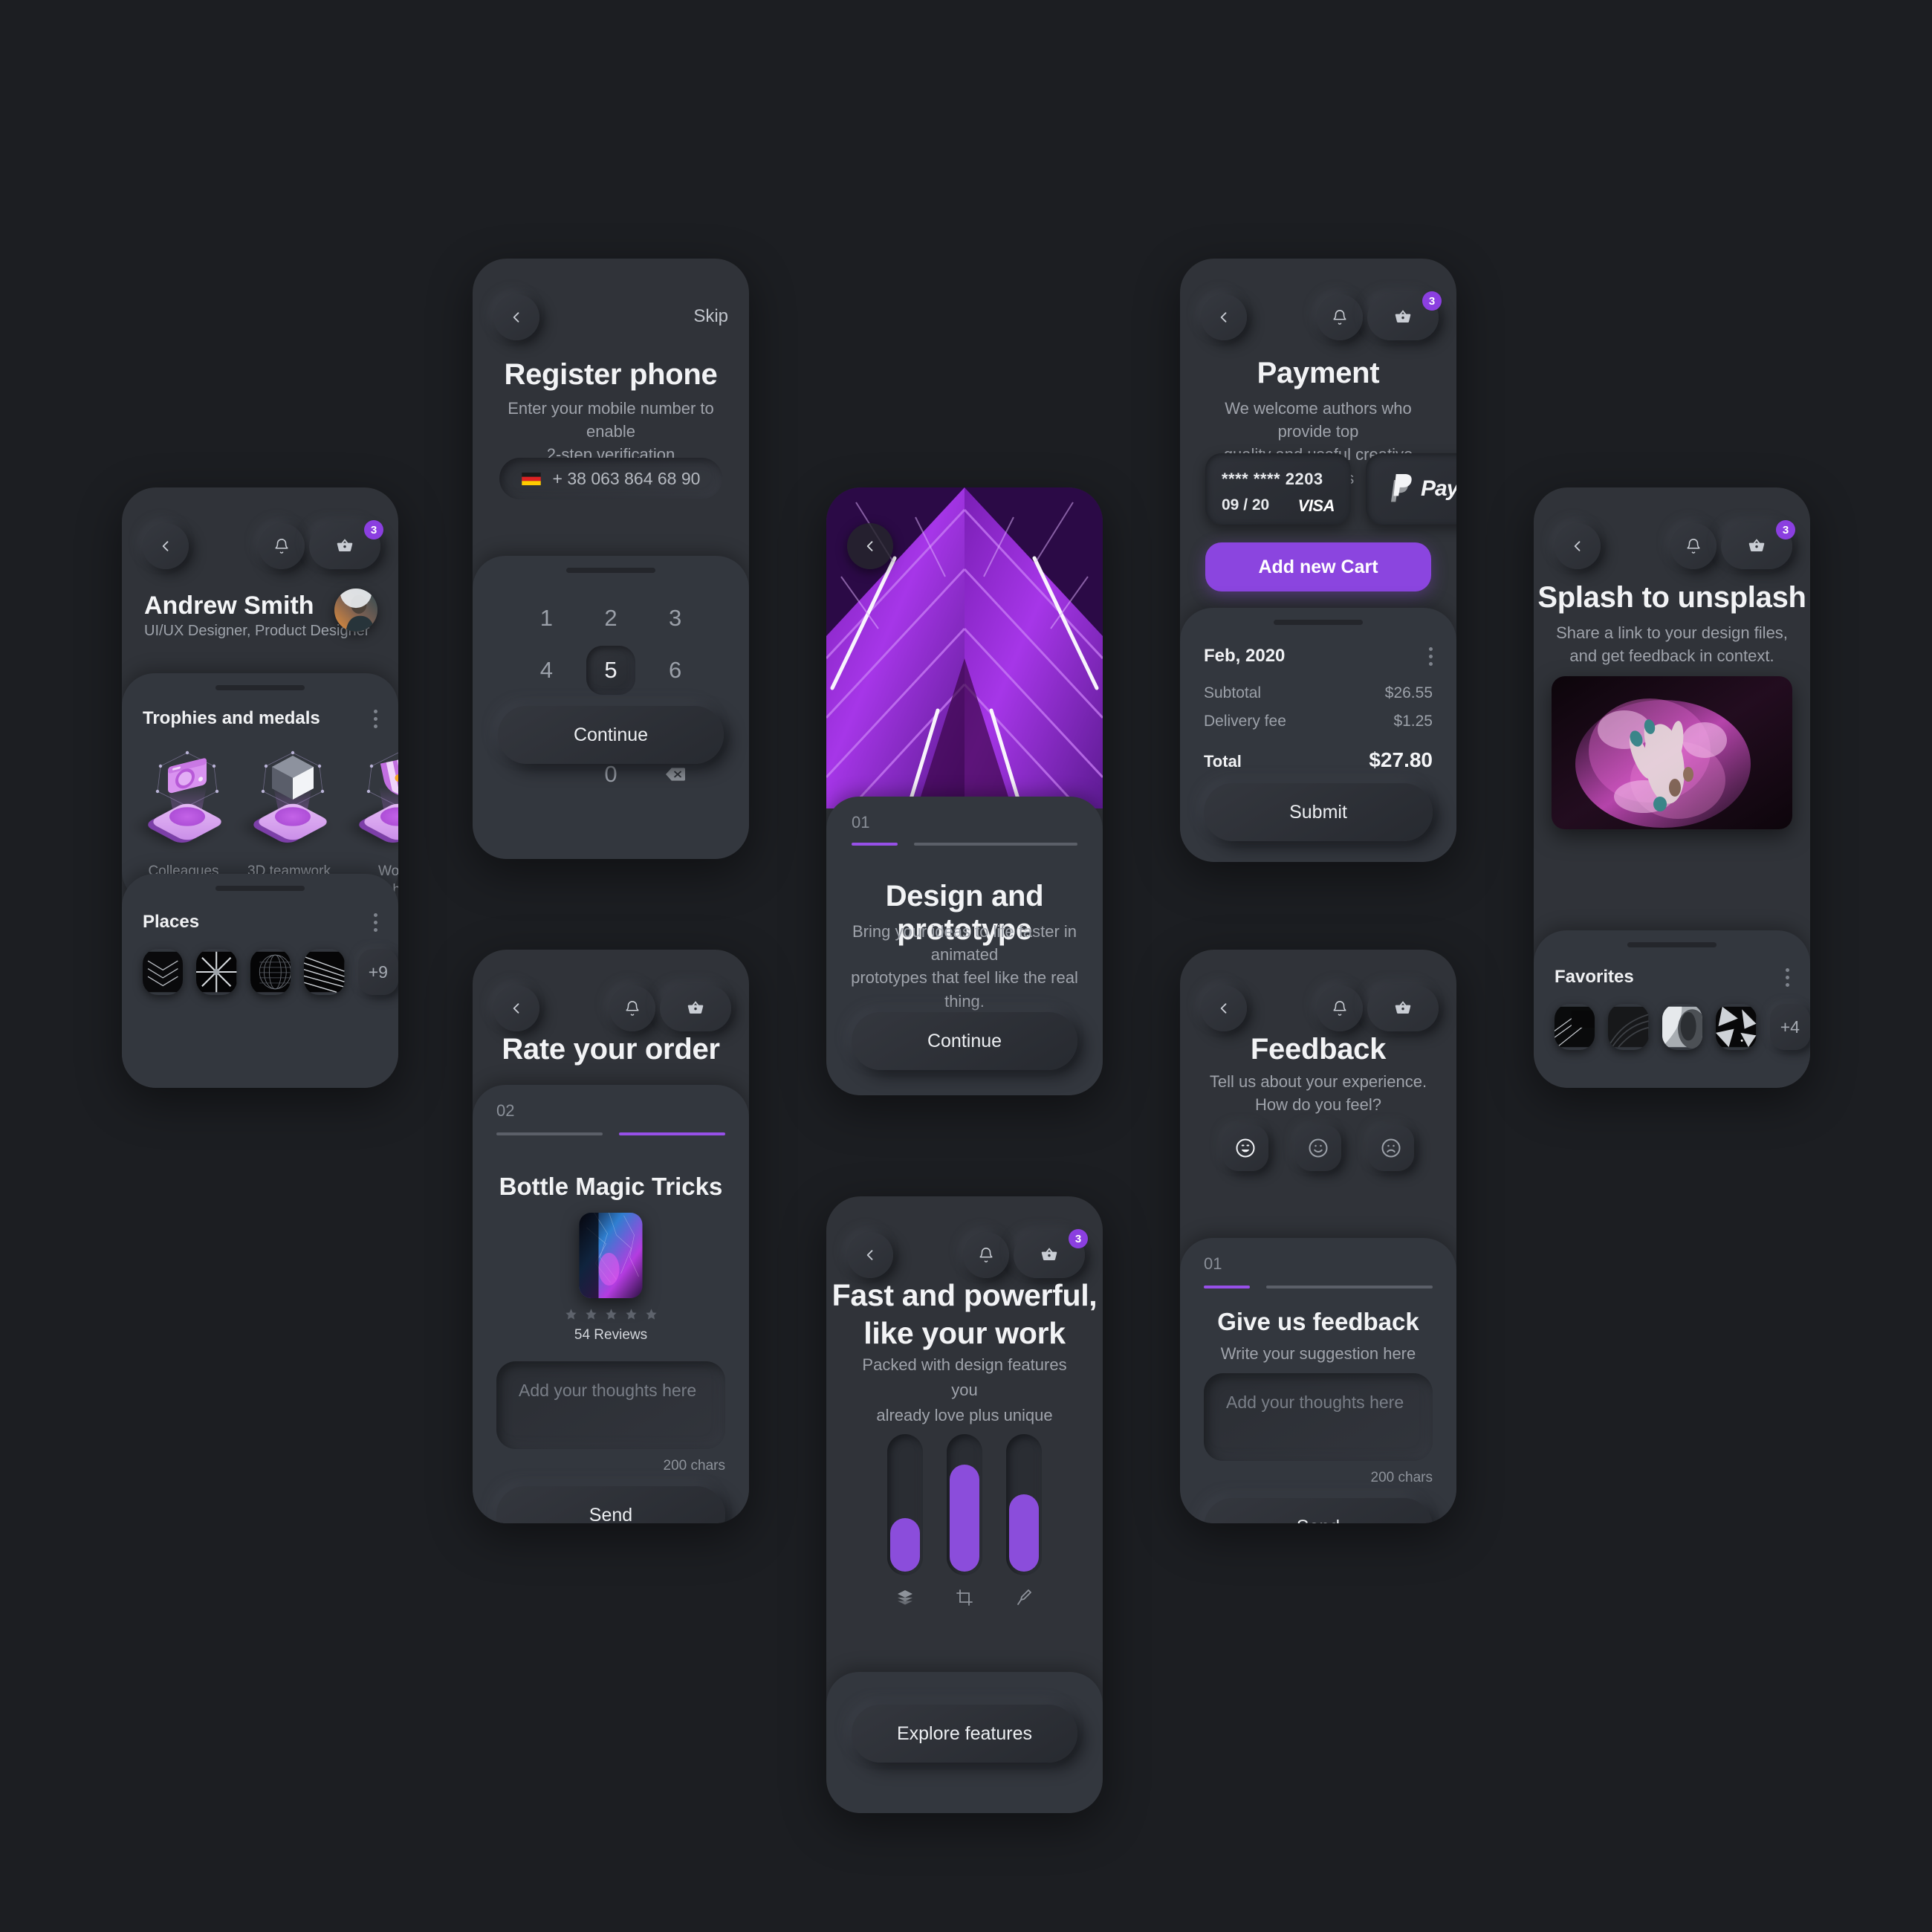 This screenshot has width=1932, height=1932. I want to click on summary-more-button, so click(1431, 656).